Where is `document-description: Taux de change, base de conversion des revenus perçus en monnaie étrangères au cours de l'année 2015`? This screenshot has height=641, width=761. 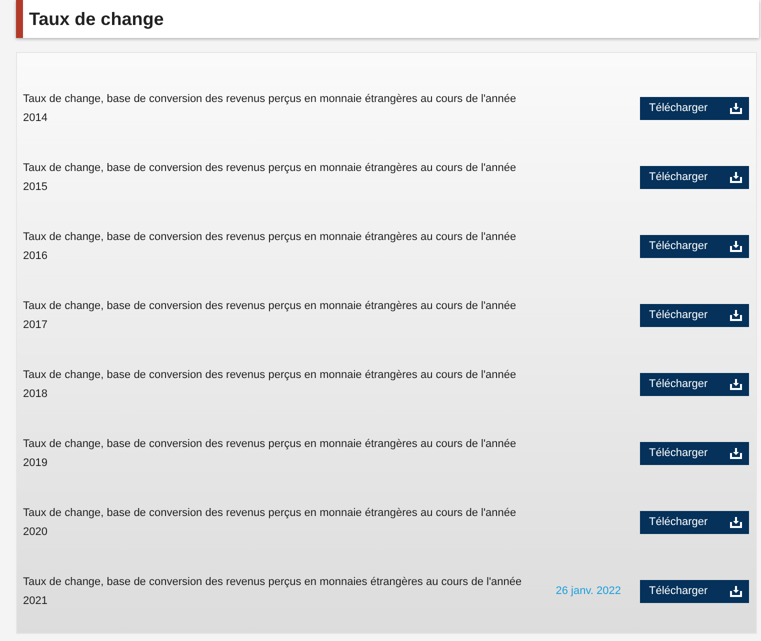
document-description: Taux de change, base de conversion des revenus perçus en monnaie étrangères au cours de l'année 2015 is located at coordinates (270, 177).